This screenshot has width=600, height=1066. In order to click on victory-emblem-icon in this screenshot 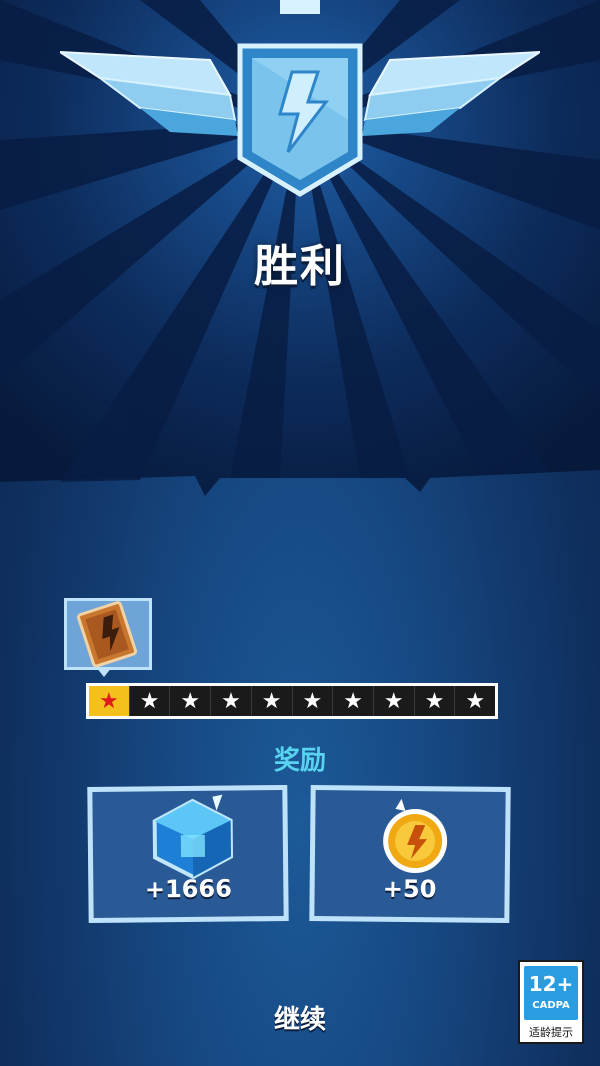, I will do `click(300, 98)`.